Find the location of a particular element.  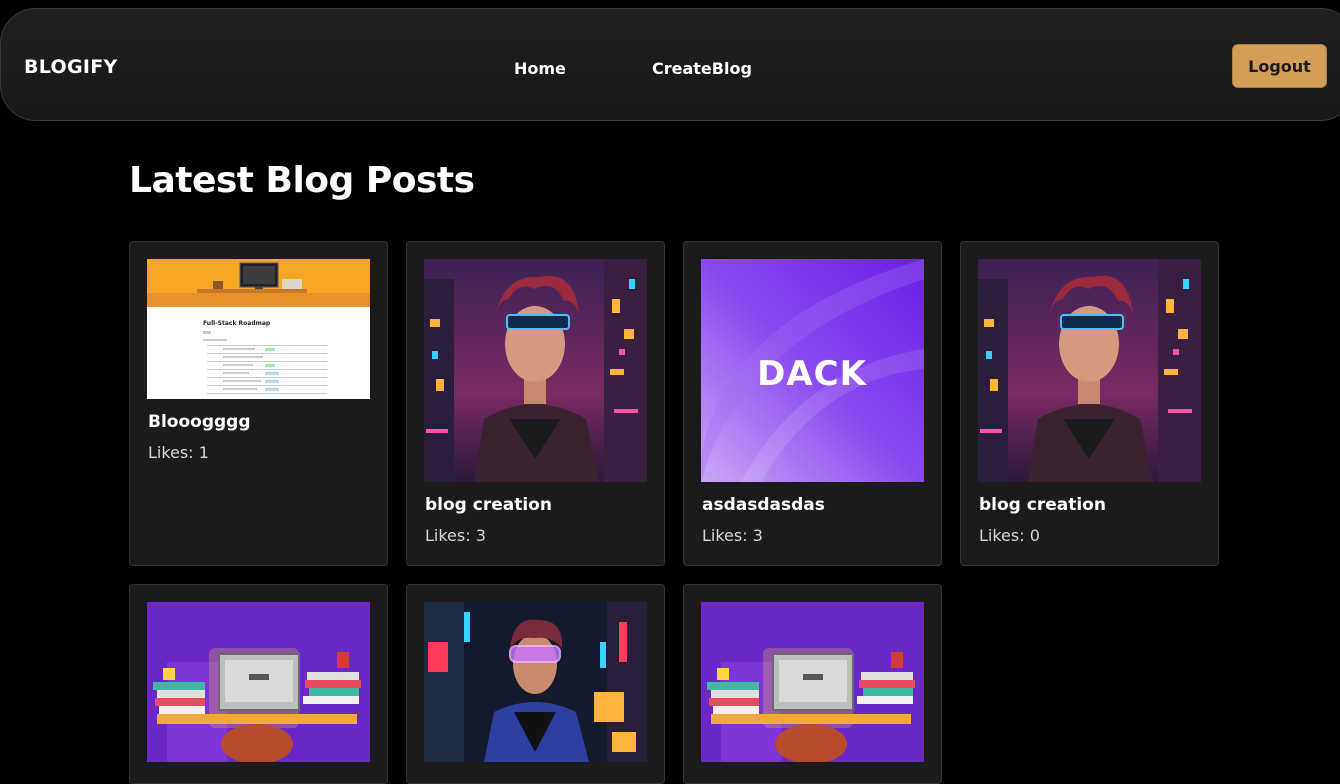

roadmap-heading: Full-Stack Roadmap is located at coordinates (237, 323).